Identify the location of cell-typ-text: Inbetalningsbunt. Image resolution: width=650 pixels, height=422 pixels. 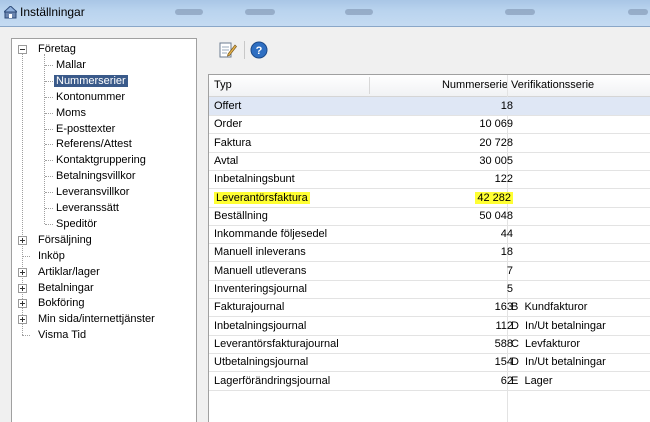
(254, 179).